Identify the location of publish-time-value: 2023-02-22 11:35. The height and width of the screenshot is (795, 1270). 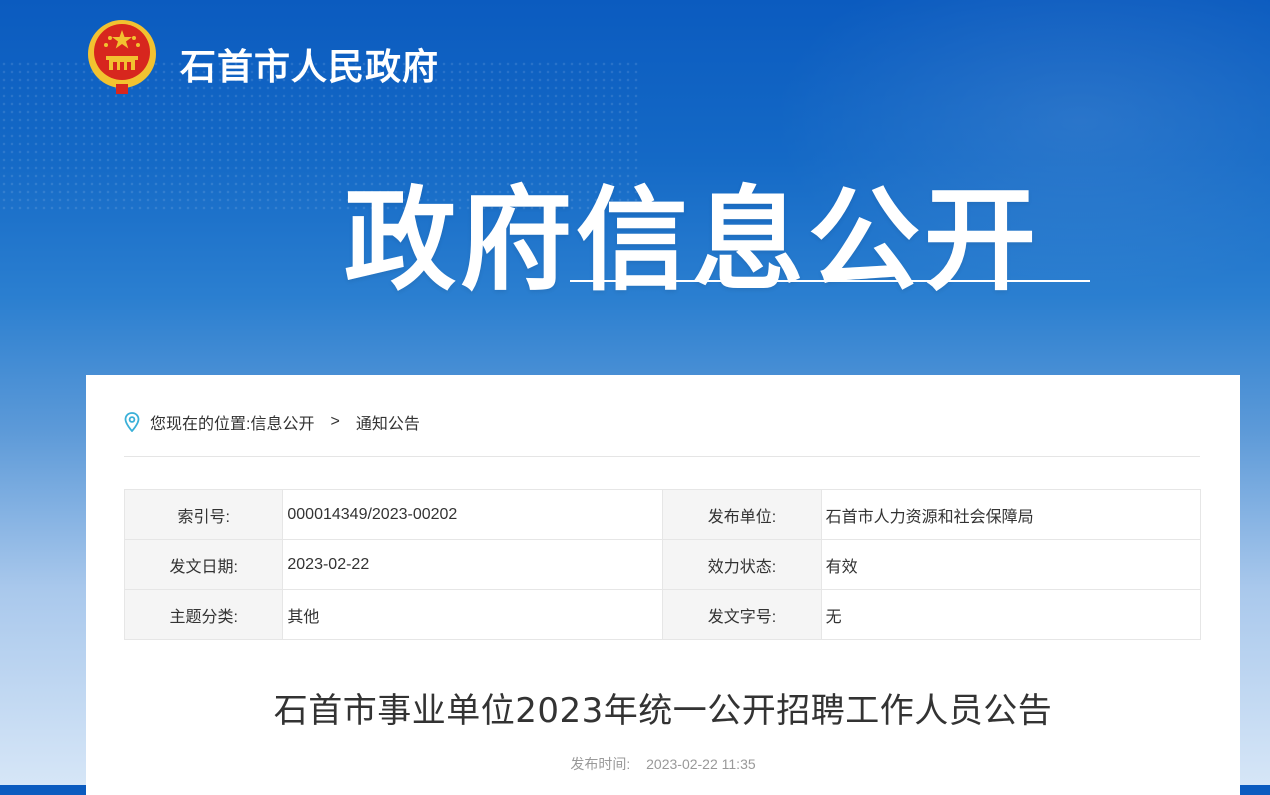
(701, 764).